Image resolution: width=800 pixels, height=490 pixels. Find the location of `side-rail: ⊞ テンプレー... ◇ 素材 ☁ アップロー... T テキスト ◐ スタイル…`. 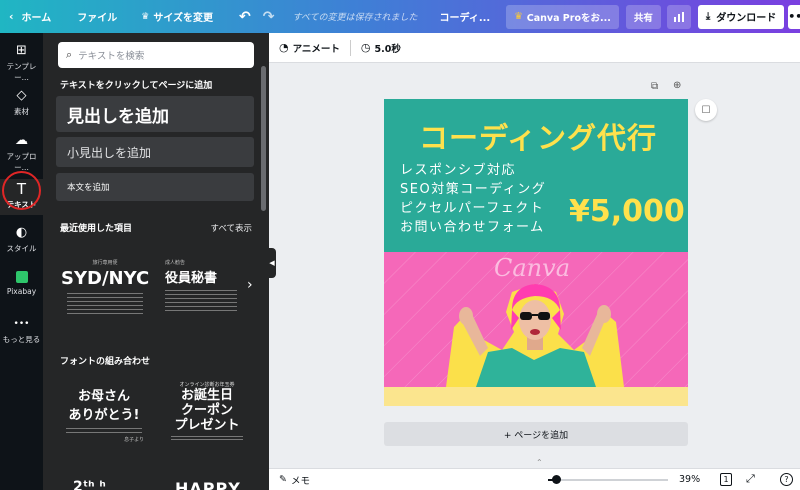

side-rail: ⊞ テンプレー... ◇ 素材 ☁ アップロー... T テキスト ◐ スタイル… is located at coordinates (21, 261).